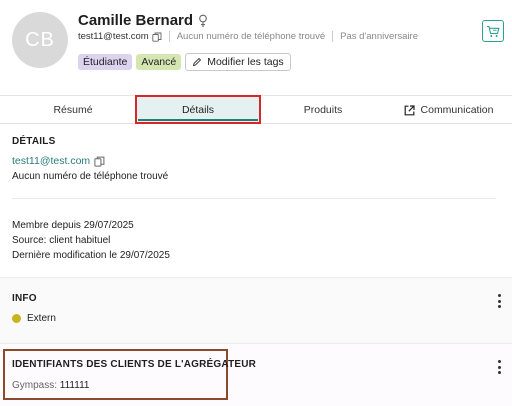  Describe the element at coordinates (34, 141) in the screenshot. I see `details-title: DÉTAILS` at that location.